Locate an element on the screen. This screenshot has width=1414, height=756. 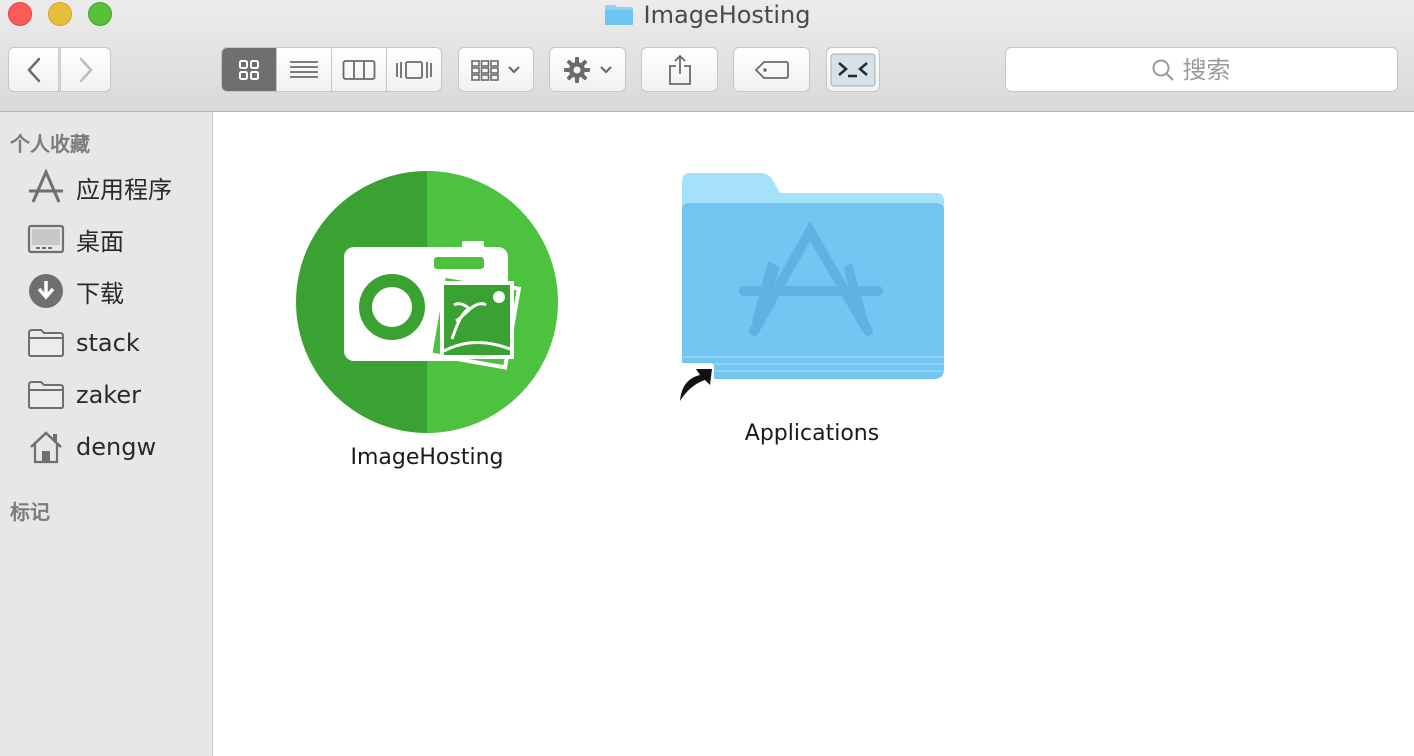
chevron-left-icon is located at coordinates (33, 69).